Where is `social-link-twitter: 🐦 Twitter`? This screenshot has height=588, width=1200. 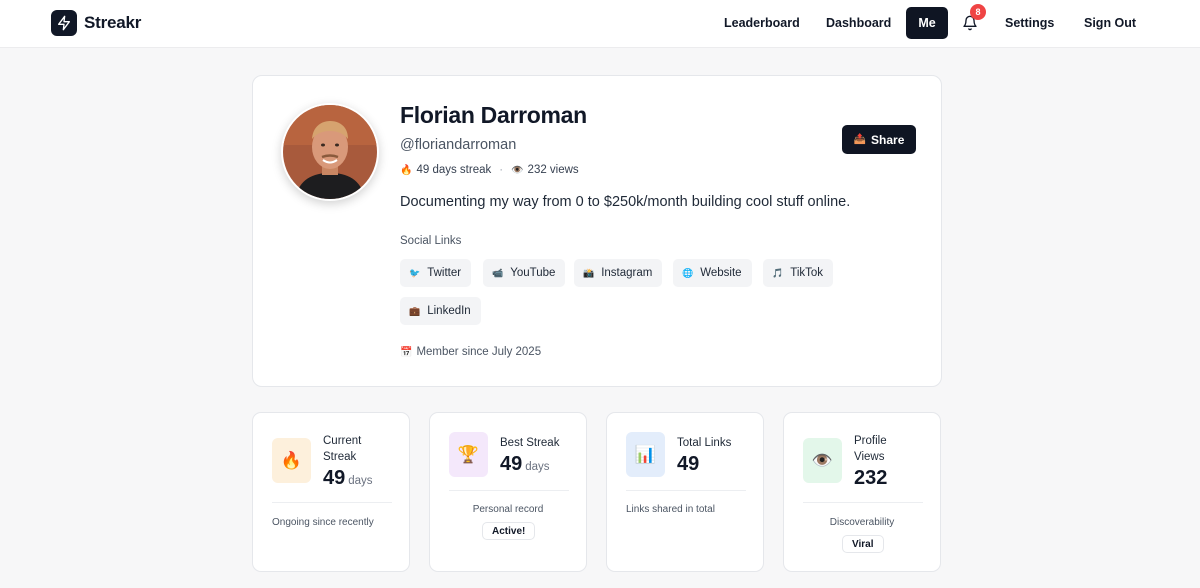
social-link-twitter: 🐦 Twitter is located at coordinates (436, 273).